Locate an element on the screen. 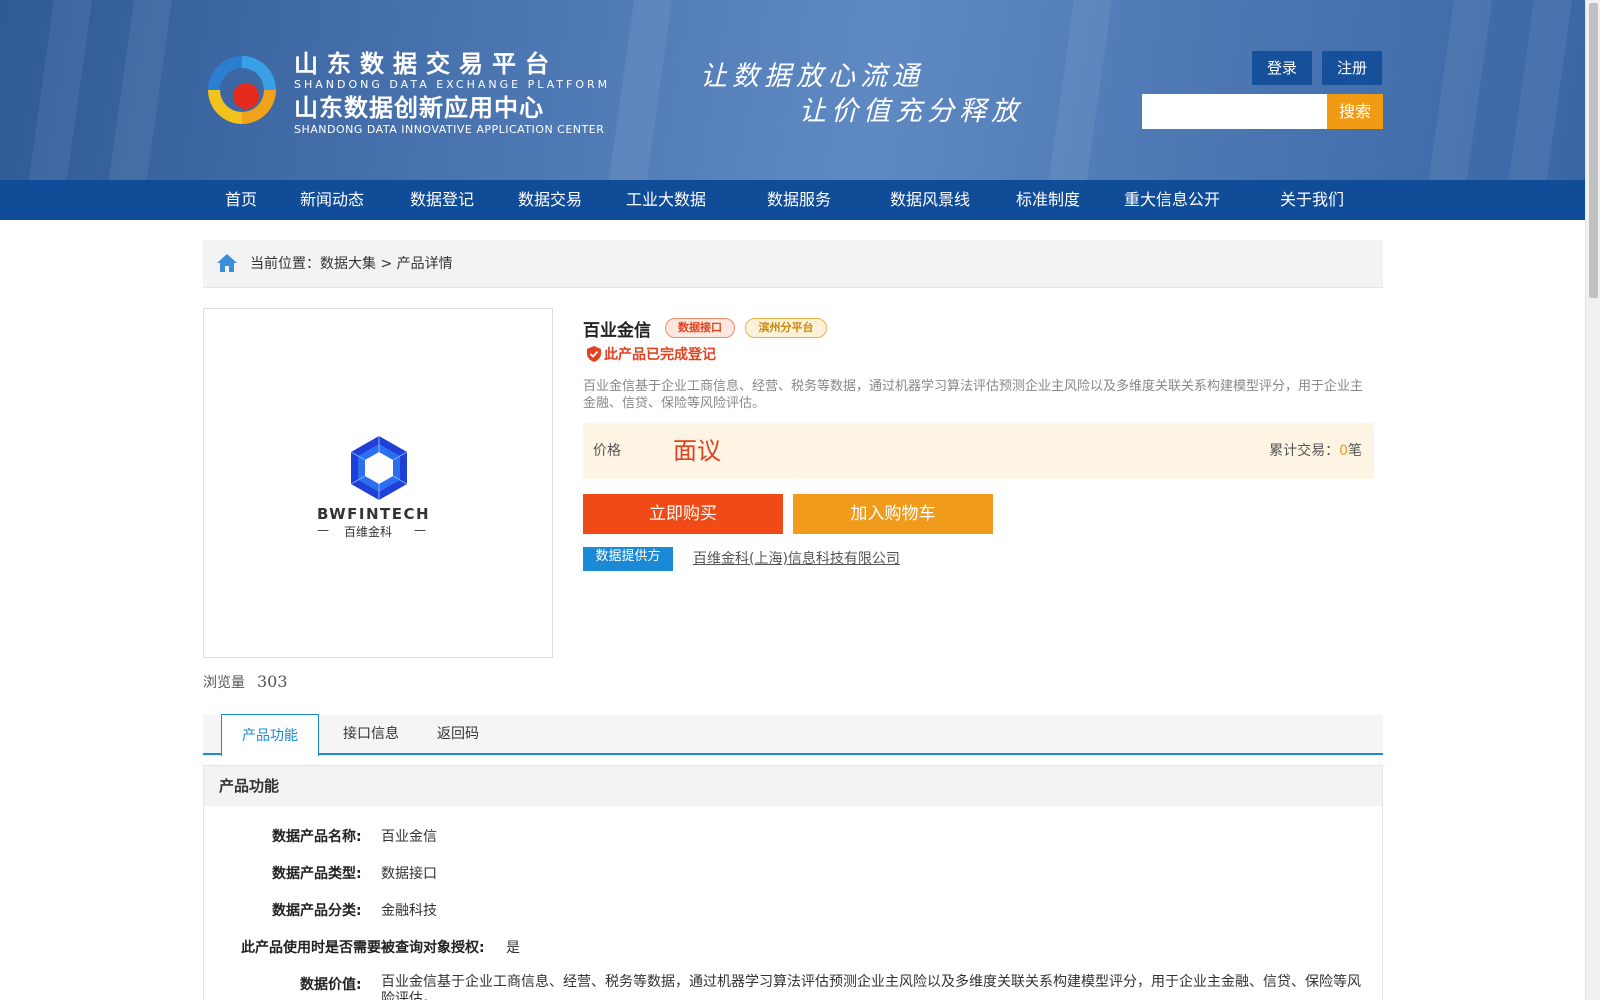  scrollbar-thumb is located at coordinates (1593, 150).